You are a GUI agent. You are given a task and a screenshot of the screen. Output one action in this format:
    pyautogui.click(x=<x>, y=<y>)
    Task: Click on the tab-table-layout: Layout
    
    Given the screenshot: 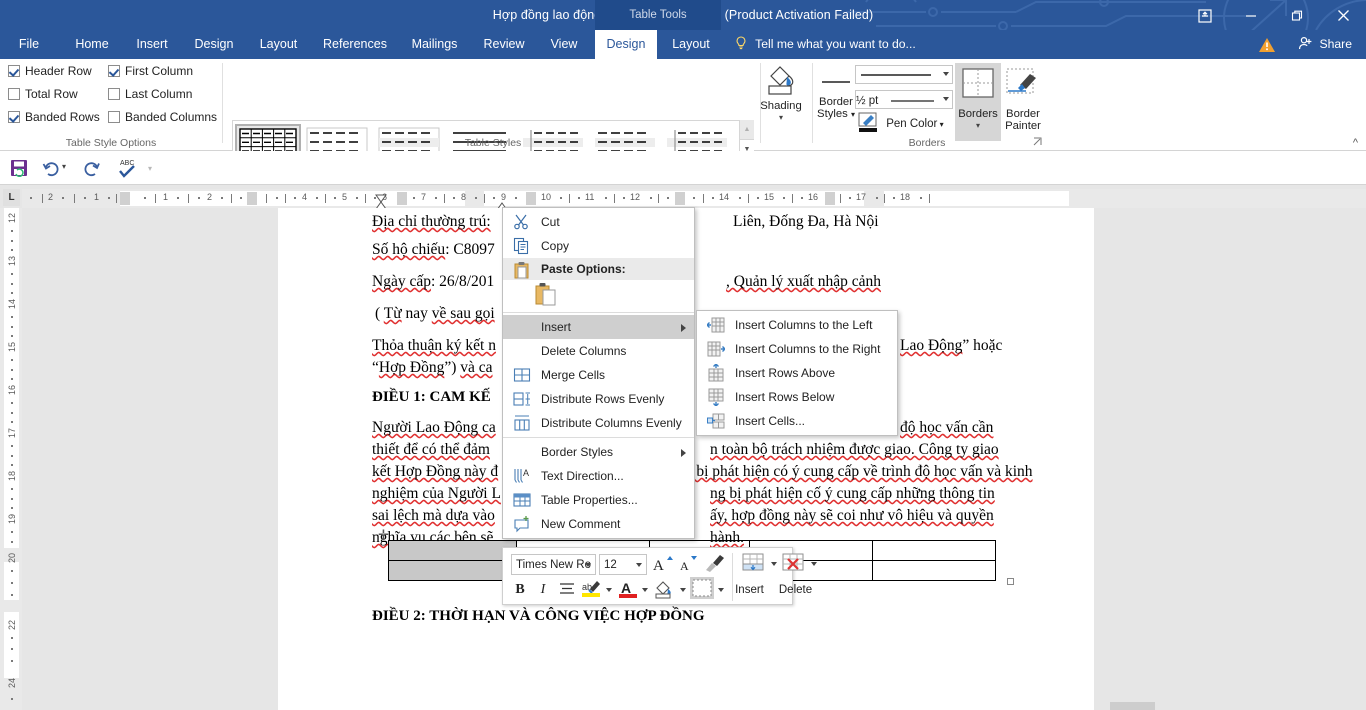 What is the action you would take?
    pyautogui.click(x=691, y=44)
    